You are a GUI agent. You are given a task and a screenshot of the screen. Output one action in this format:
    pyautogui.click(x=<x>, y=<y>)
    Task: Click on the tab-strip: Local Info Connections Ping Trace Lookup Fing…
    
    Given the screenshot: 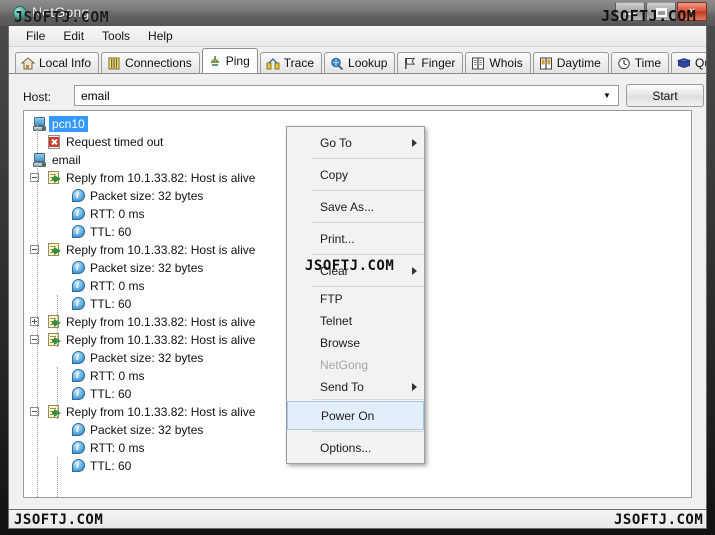 What is the action you would take?
    pyautogui.click(x=357, y=60)
    